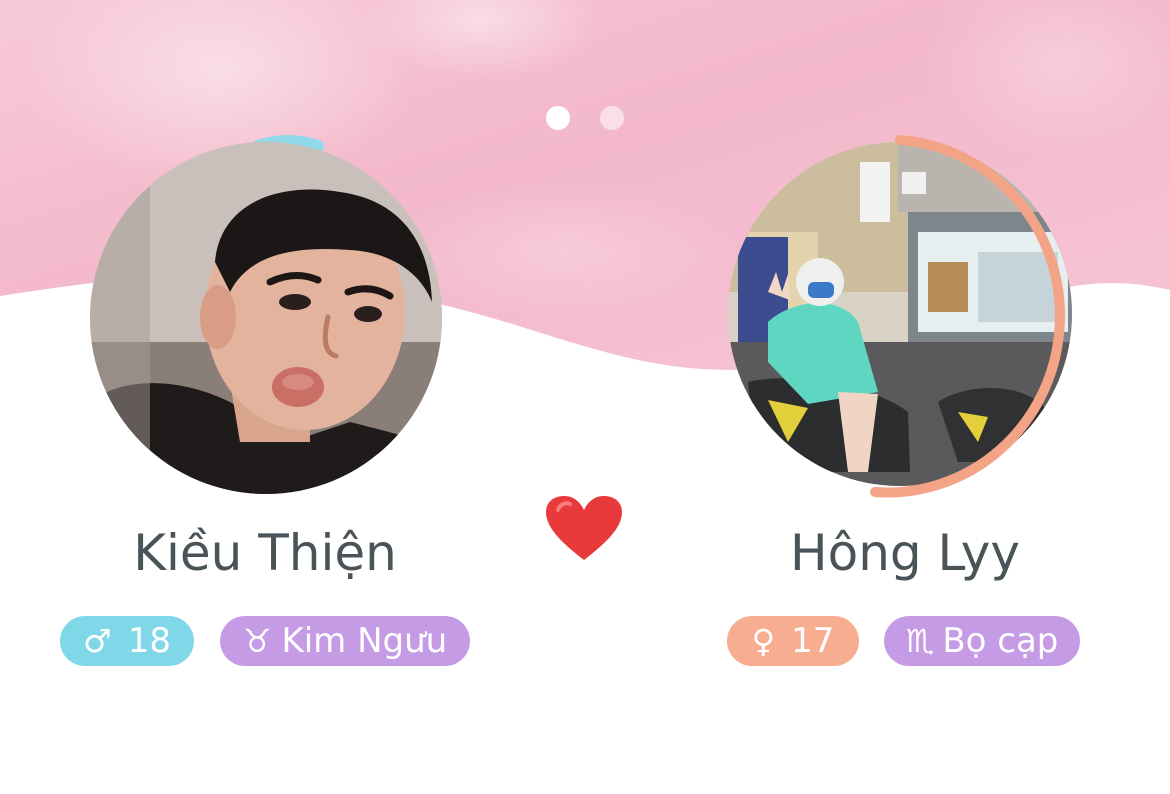 The height and width of the screenshot is (794, 1170). What do you see at coordinates (585, 118) in the screenshot?
I see `carousel-pager` at bounding box center [585, 118].